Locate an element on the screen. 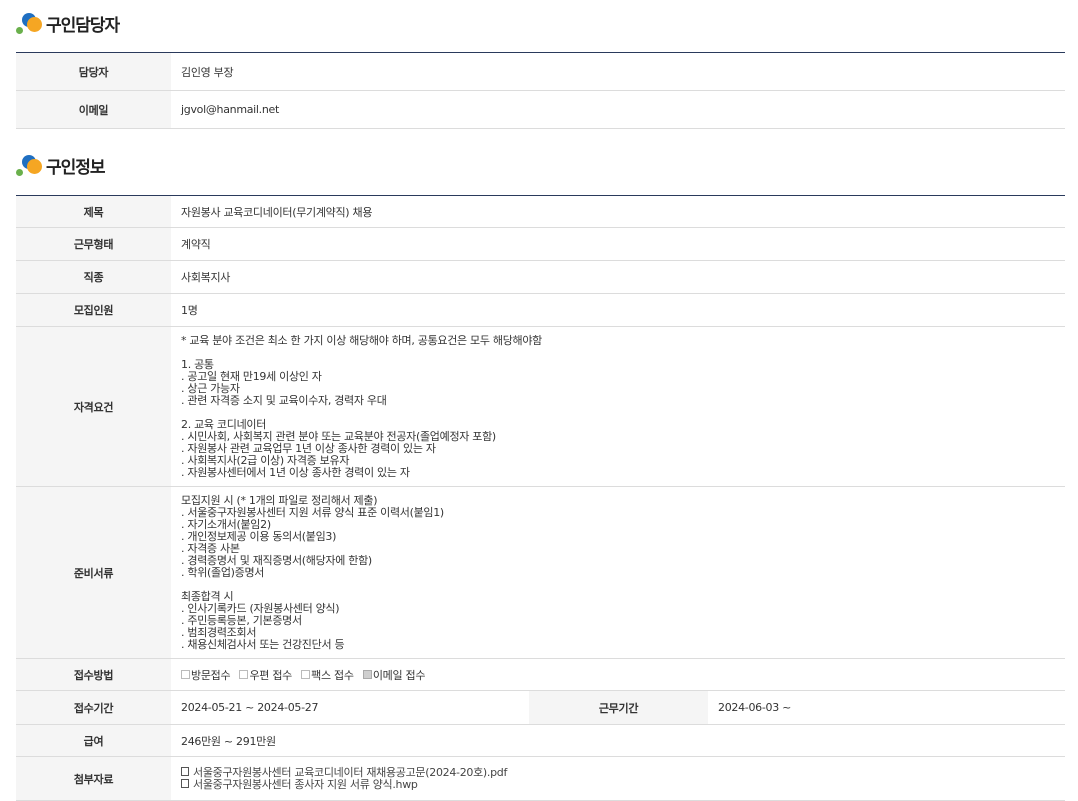 The image size is (1078, 801). attachment-link: 서울중구자원봉사센터 종사자 지원 서류 양식.hwp is located at coordinates (623, 784).